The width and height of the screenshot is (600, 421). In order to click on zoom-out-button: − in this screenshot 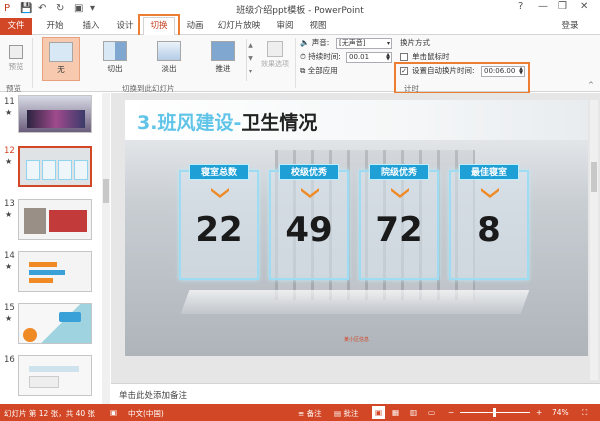, I will do `click(451, 412)`.